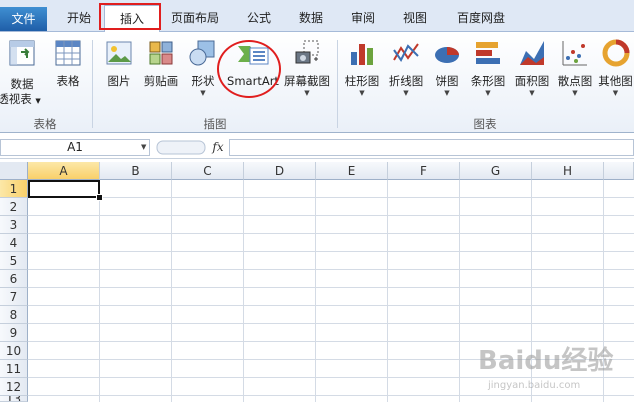 This screenshot has width=634, height=402. I want to click on group-label-tables: 表格, so click(45, 124).